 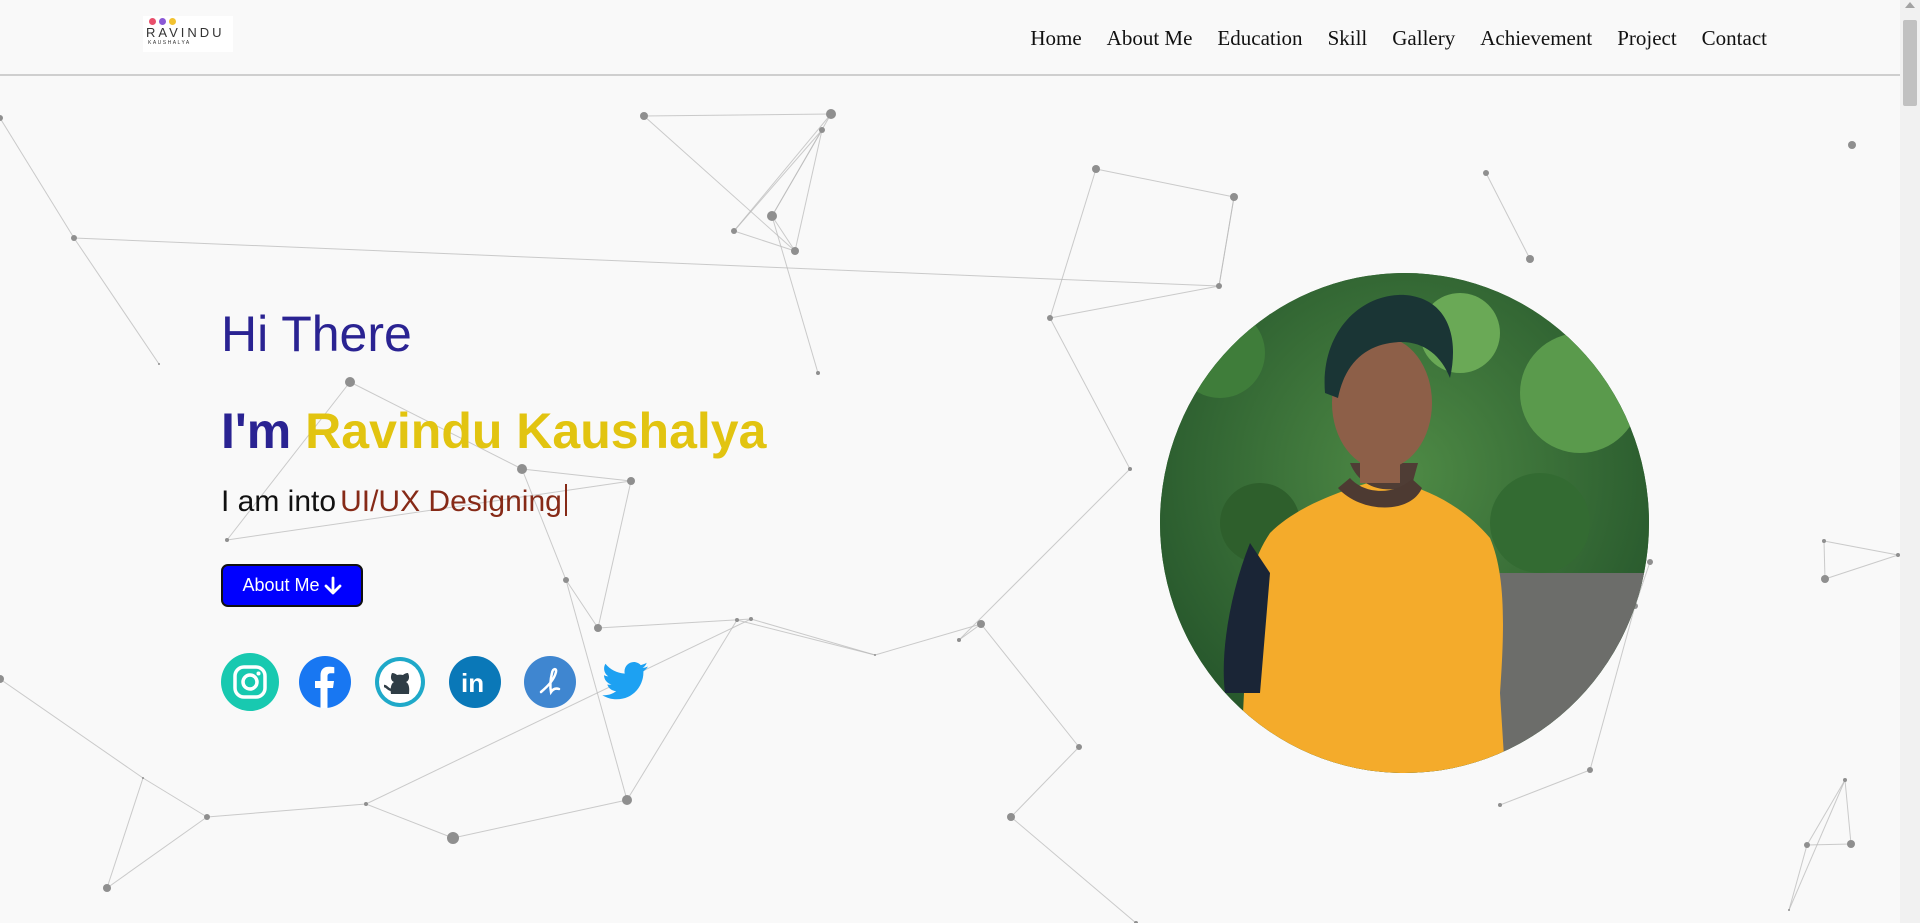 What do you see at coordinates (1423, 38) in the screenshot?
I see `nav-gallery: Gallery` at bounding box center [1423, 38].